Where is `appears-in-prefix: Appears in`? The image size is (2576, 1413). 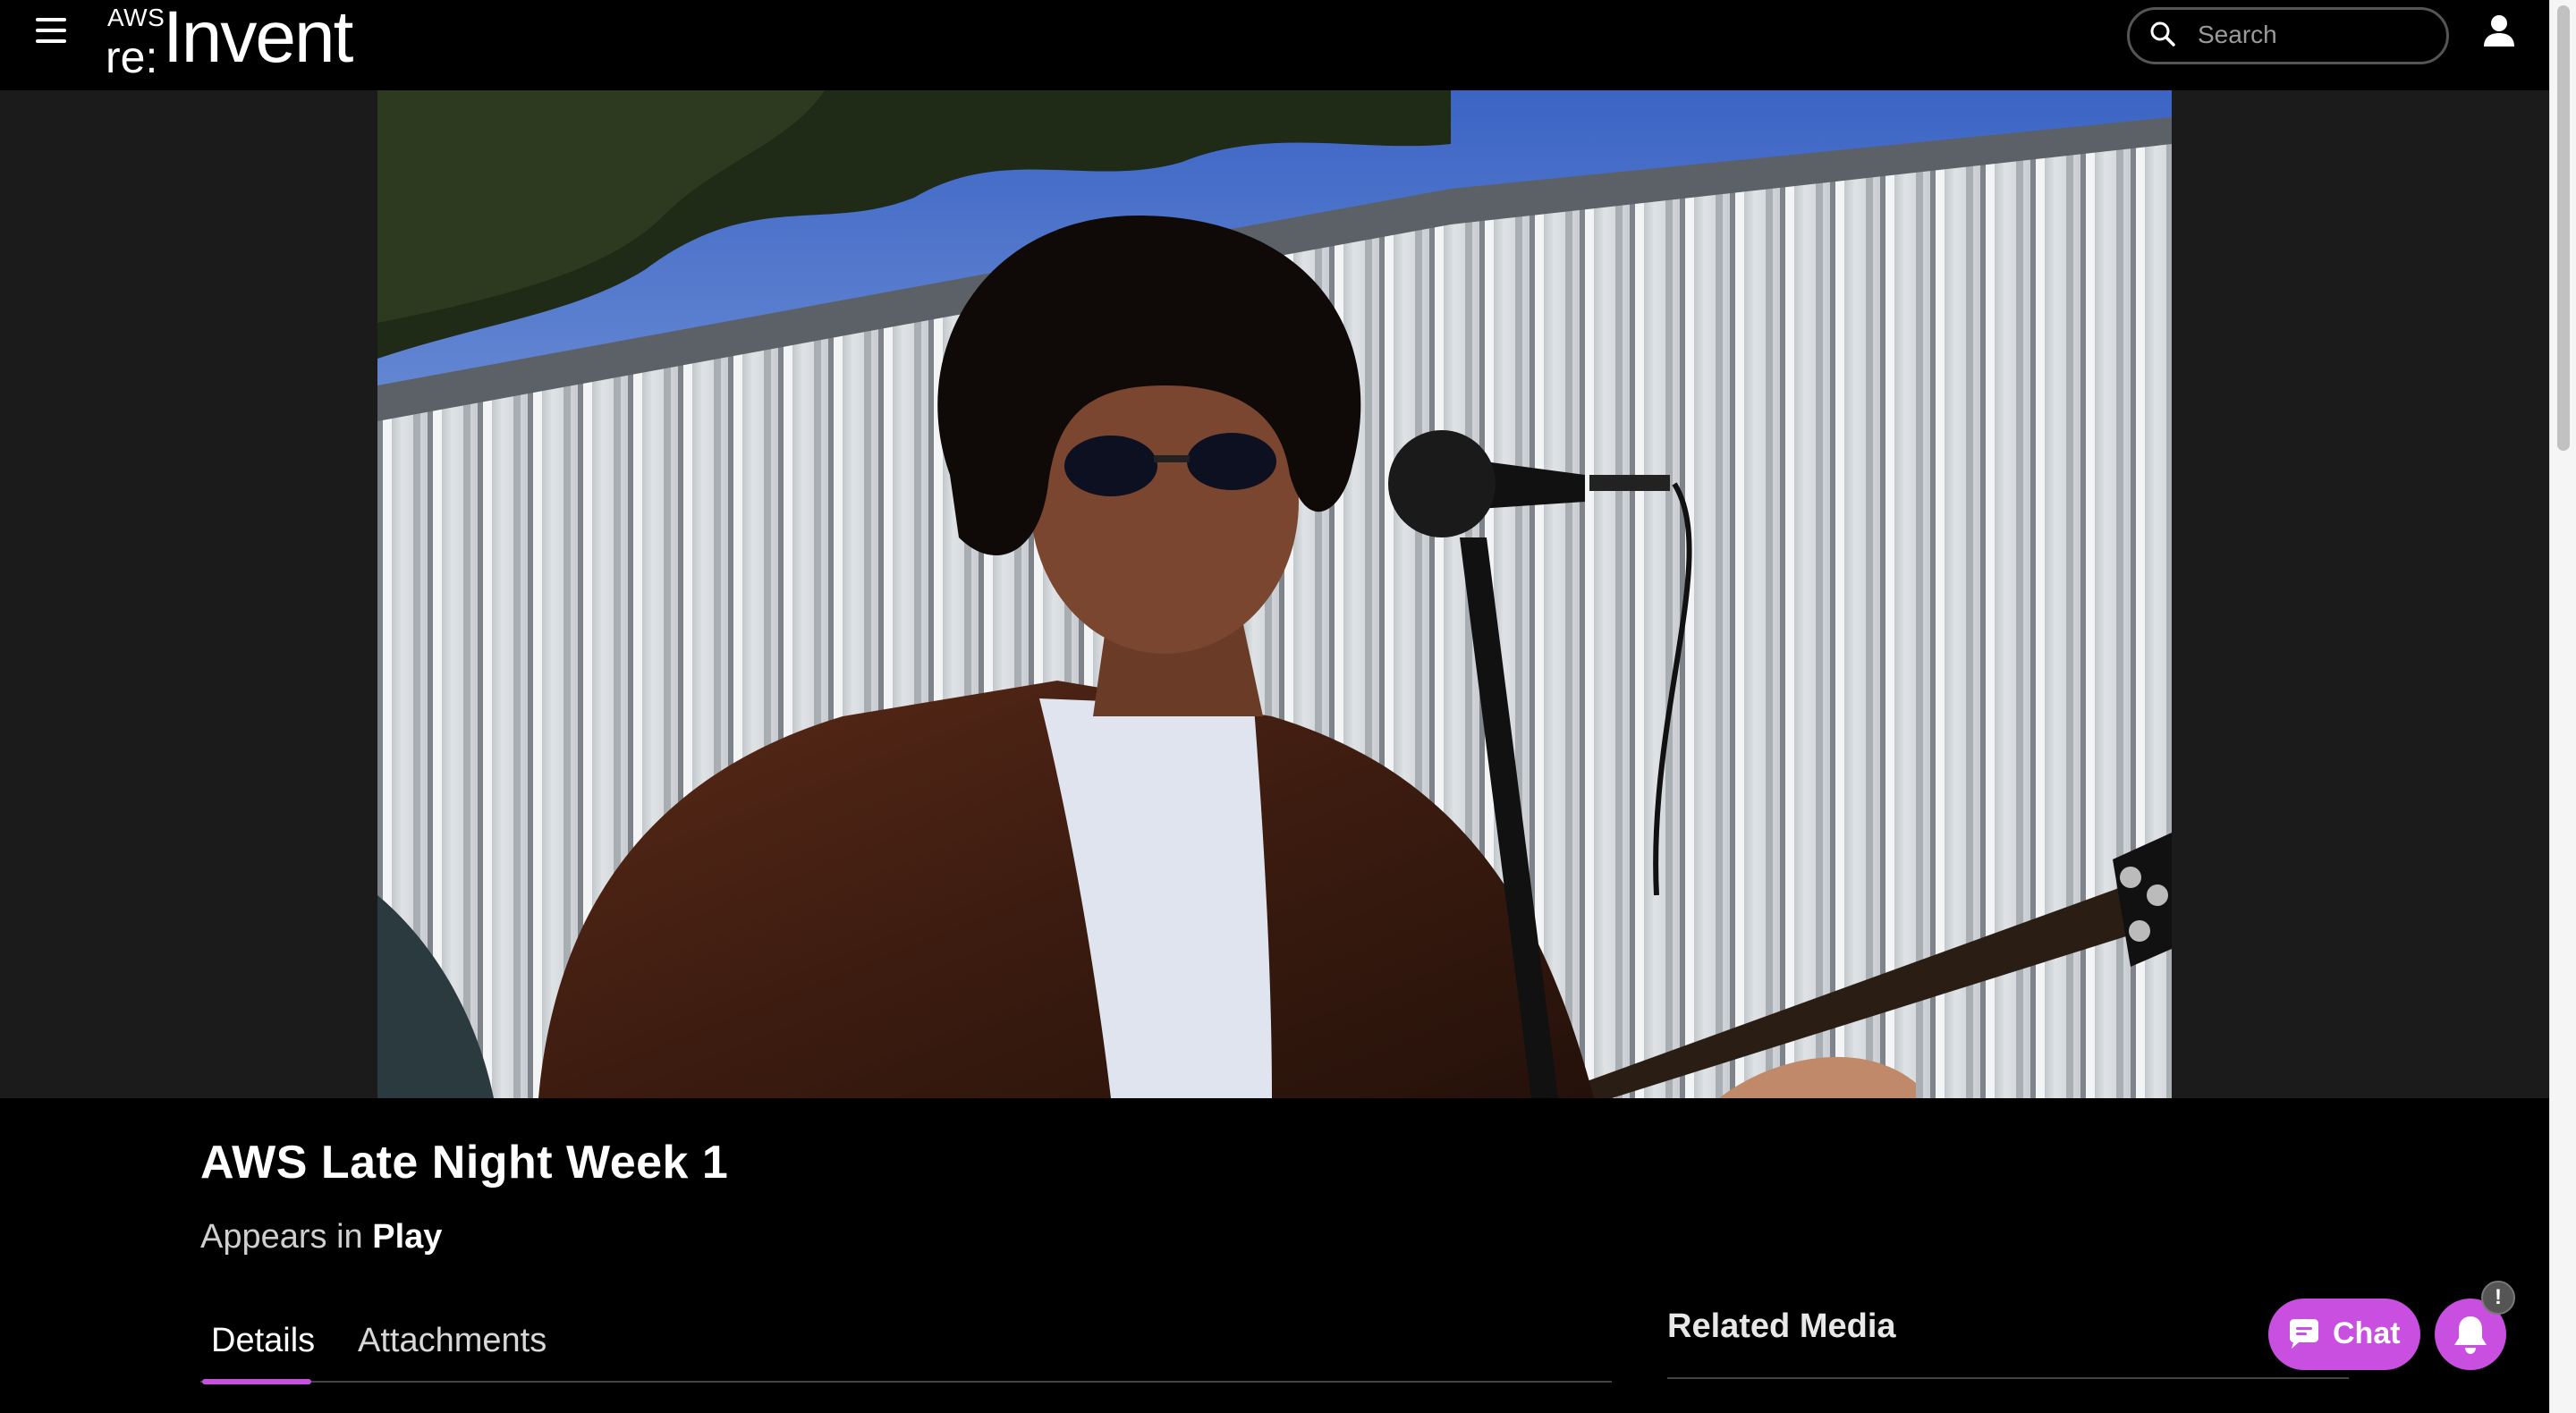 appears-in-prefix: Appears in is located at coordinates (281, 1237).